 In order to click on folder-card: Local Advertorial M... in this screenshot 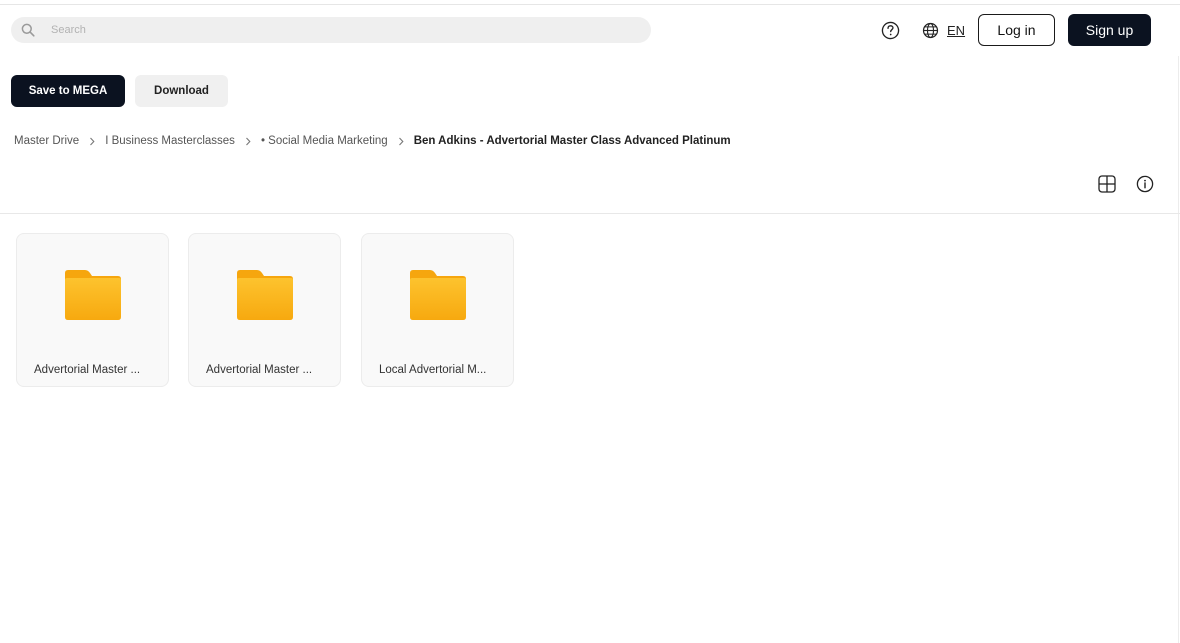, I will do `click(437, 310)`.